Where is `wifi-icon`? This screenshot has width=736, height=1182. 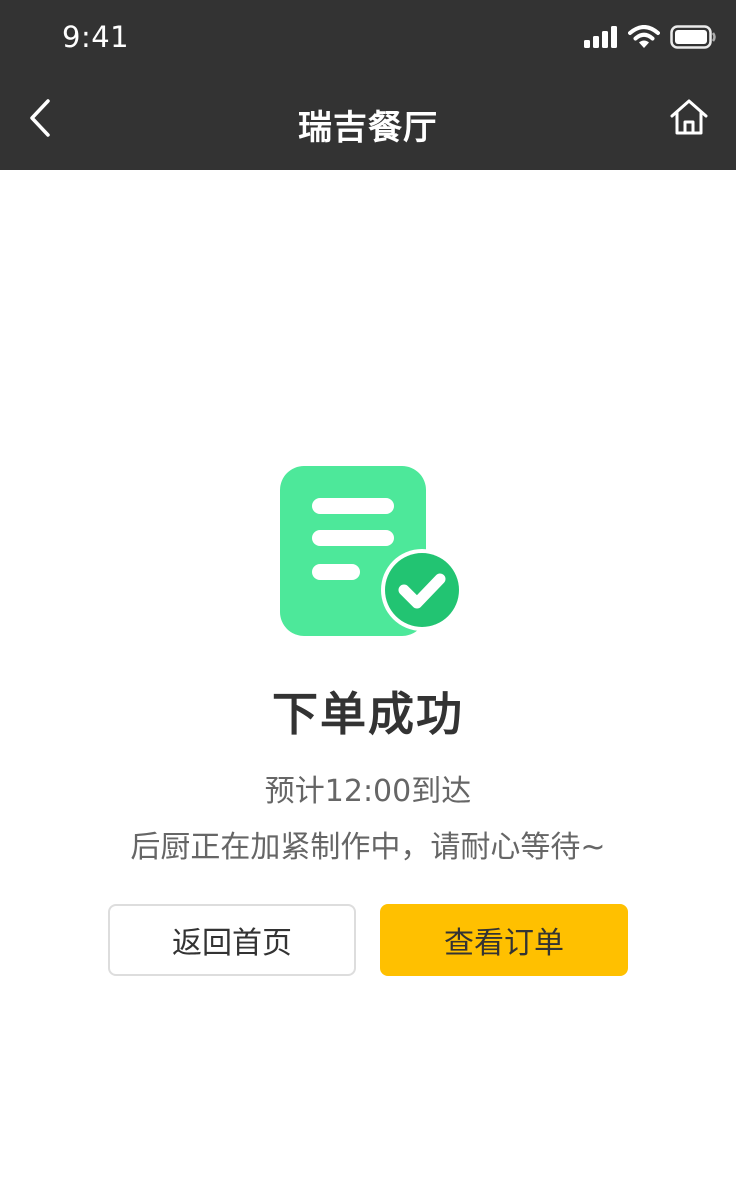
wifi-icon is located at coordinates (644, 39).